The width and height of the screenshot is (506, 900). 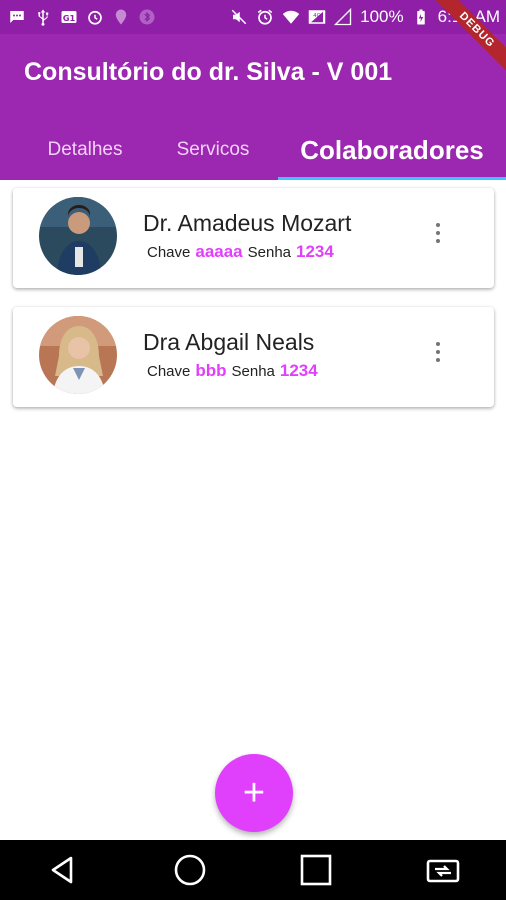 I want to click on g1-icon: G1, so click(x=69, y=17).